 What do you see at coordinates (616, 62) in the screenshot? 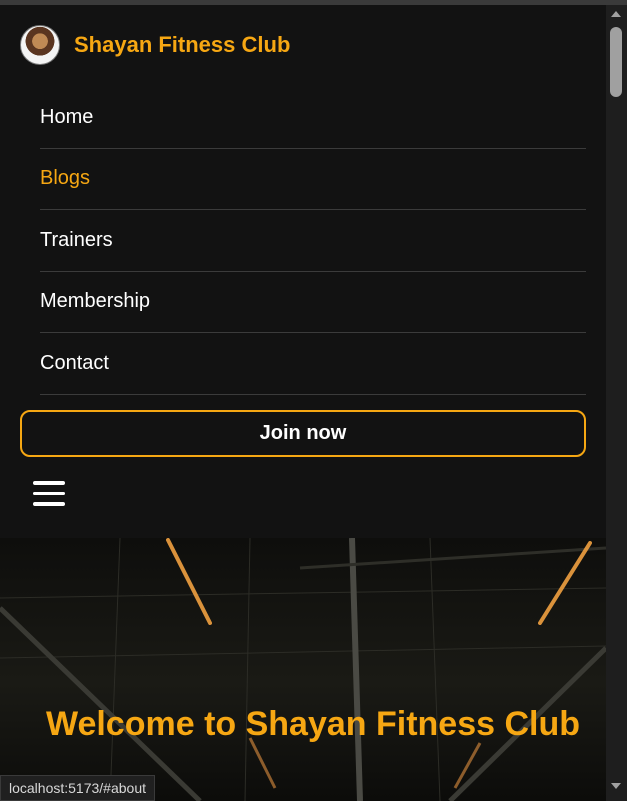
I see `scrollbar-thumb` at bounding box center [616, 62].